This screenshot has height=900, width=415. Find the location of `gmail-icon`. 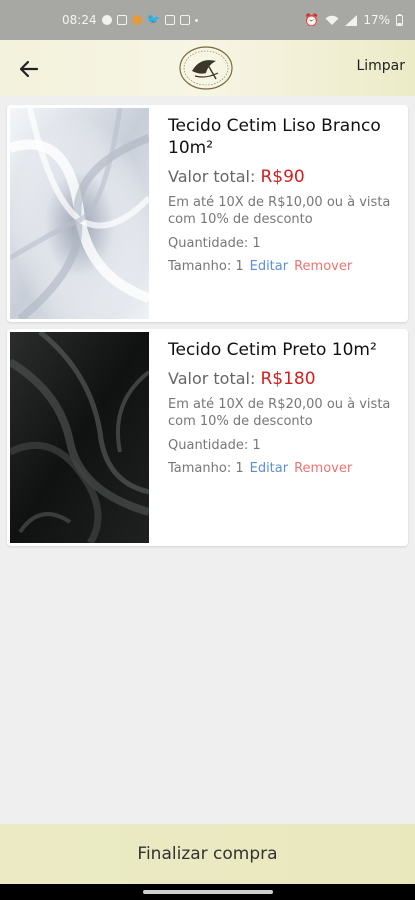

gmail-icon is located at coordinates (170, 20).